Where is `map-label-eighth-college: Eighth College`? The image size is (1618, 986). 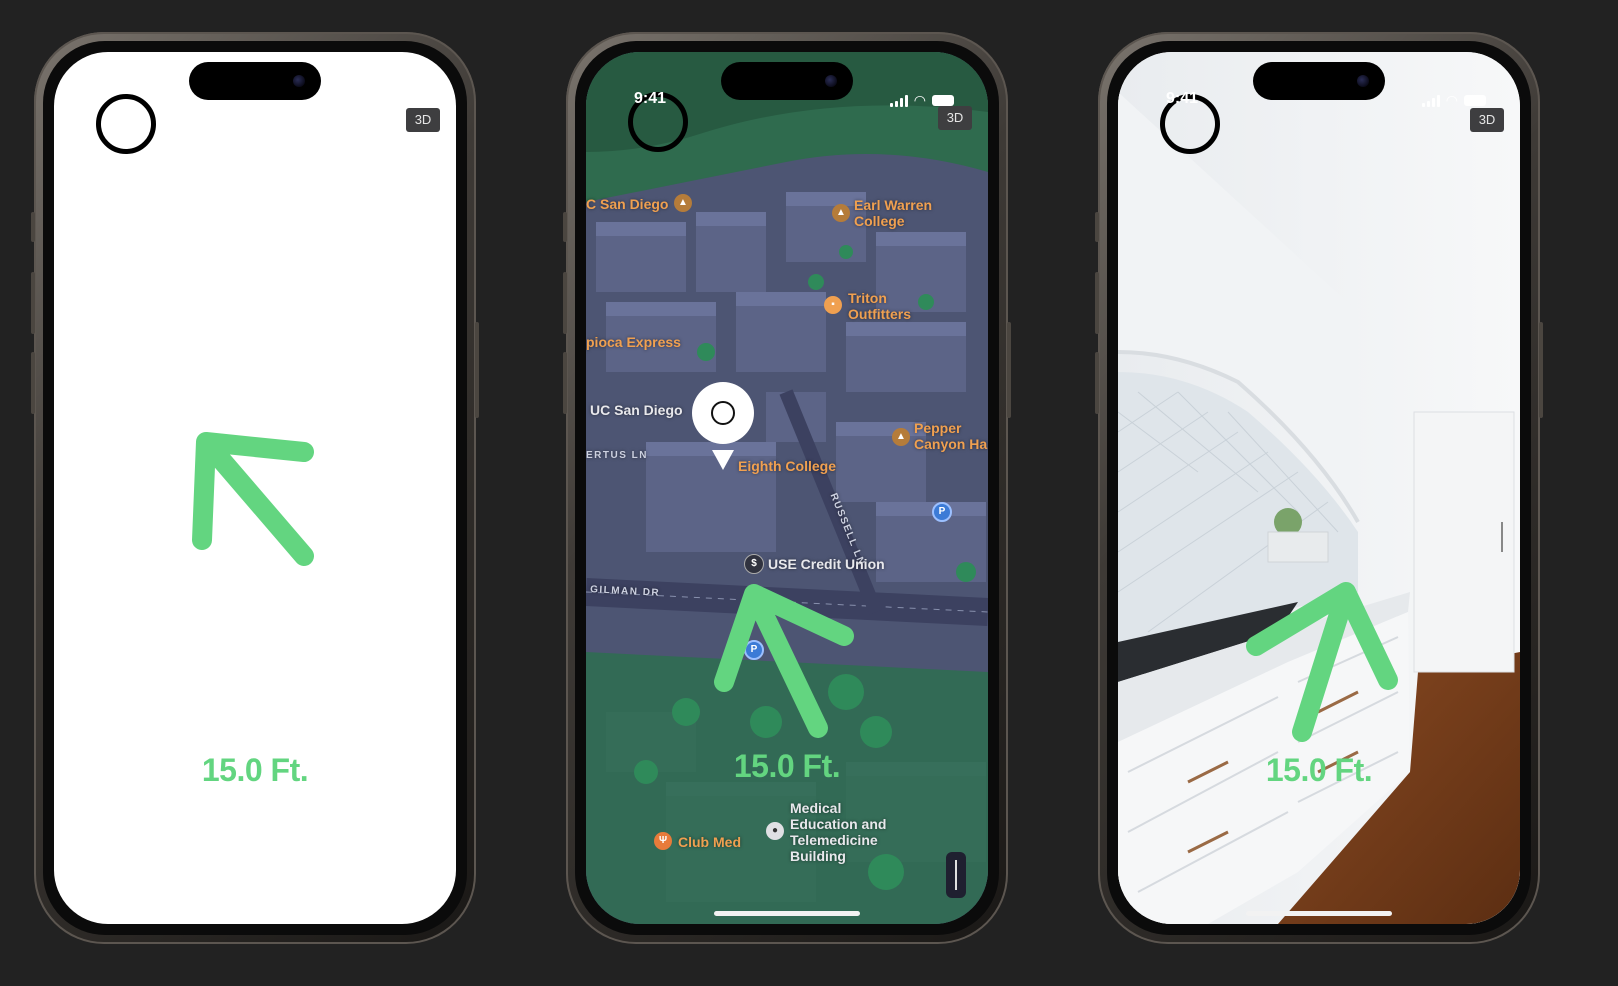
map-label-eighth-college: Eighth College is located at coordinates (787, 466).